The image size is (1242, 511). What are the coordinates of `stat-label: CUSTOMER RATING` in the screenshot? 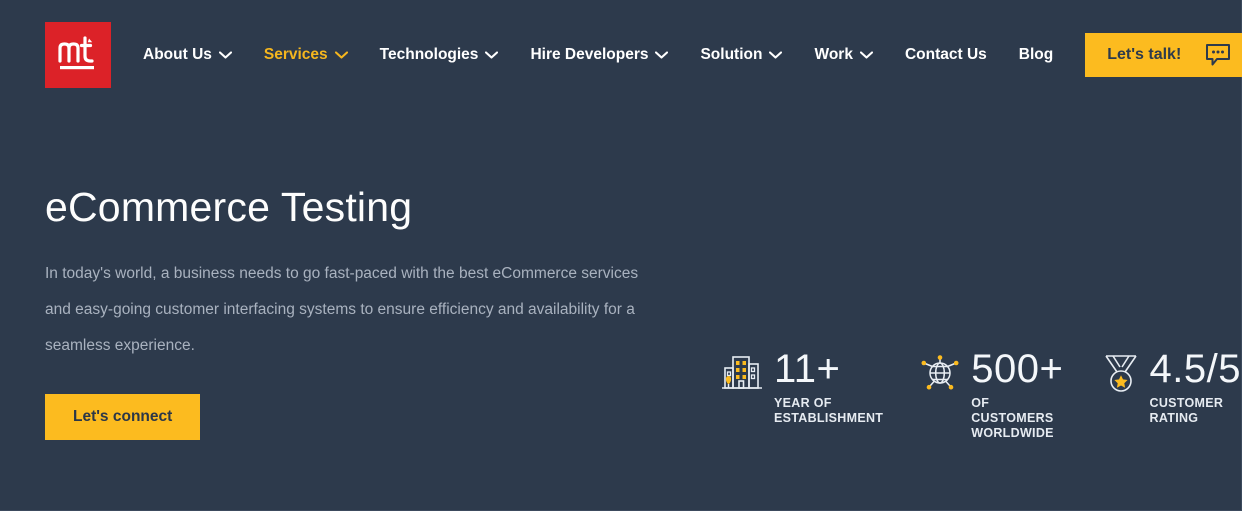 It's located at (1186, 410).